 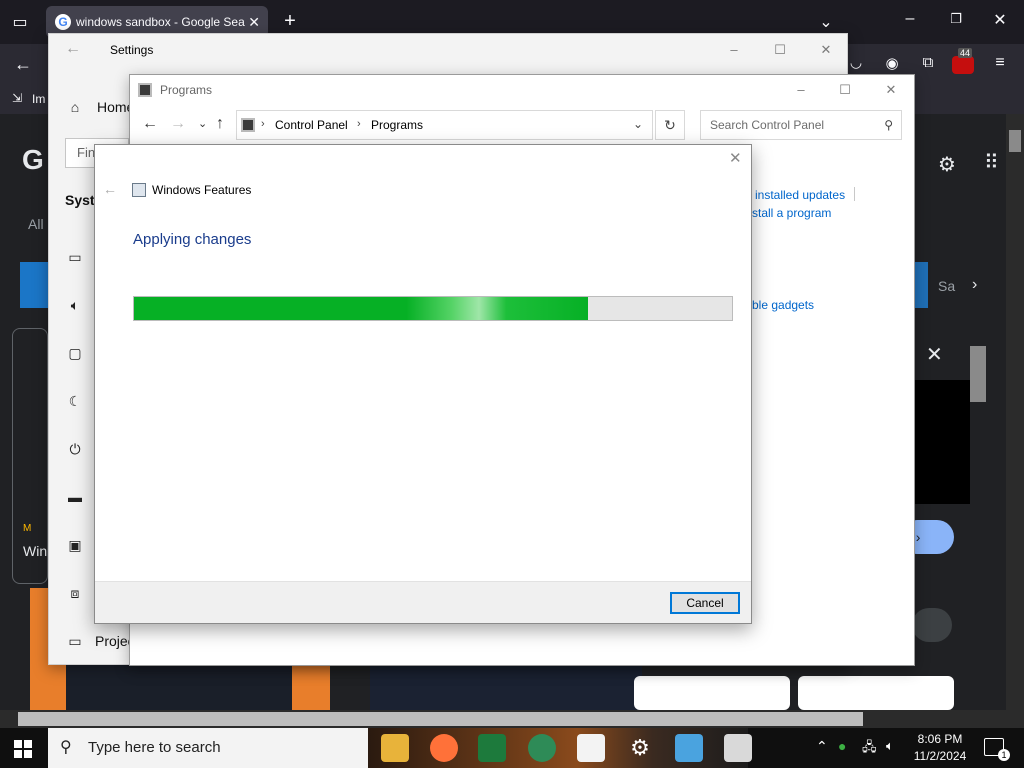 I want to click on pocket-icon: ◡, so click(x=856, y=62).